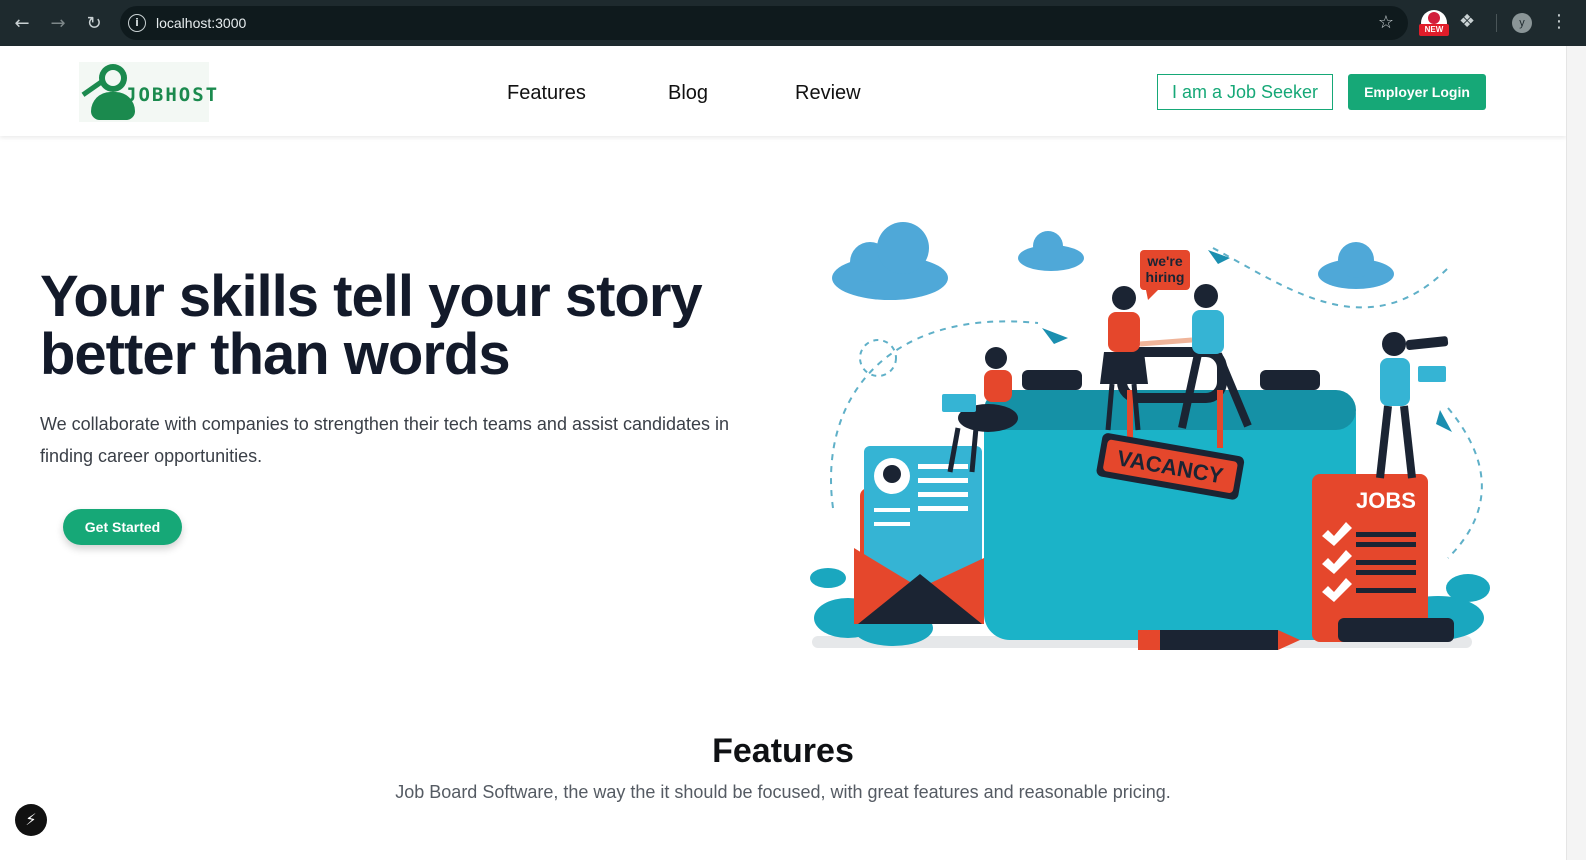  What do you see at coordinates (546, 93) in the screenshot?
I see `nav-features: Features` at bounding box center [546, 93].